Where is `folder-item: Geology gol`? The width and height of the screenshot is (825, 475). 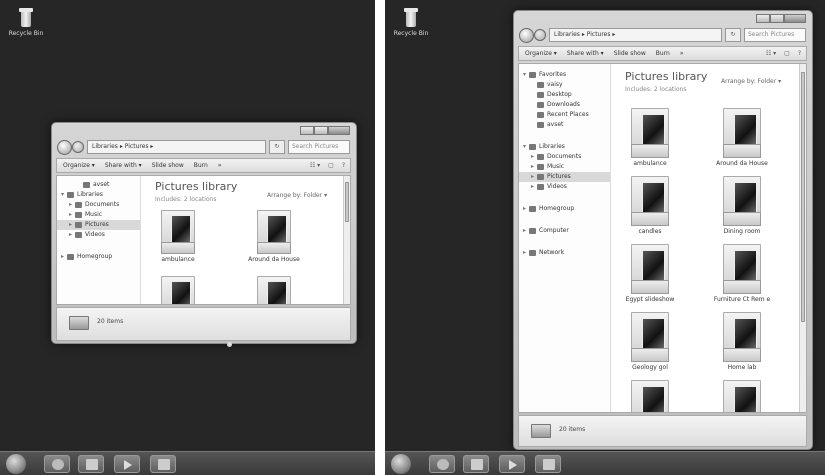
folder-item: Geology gol is located at coordinates (650, 342).